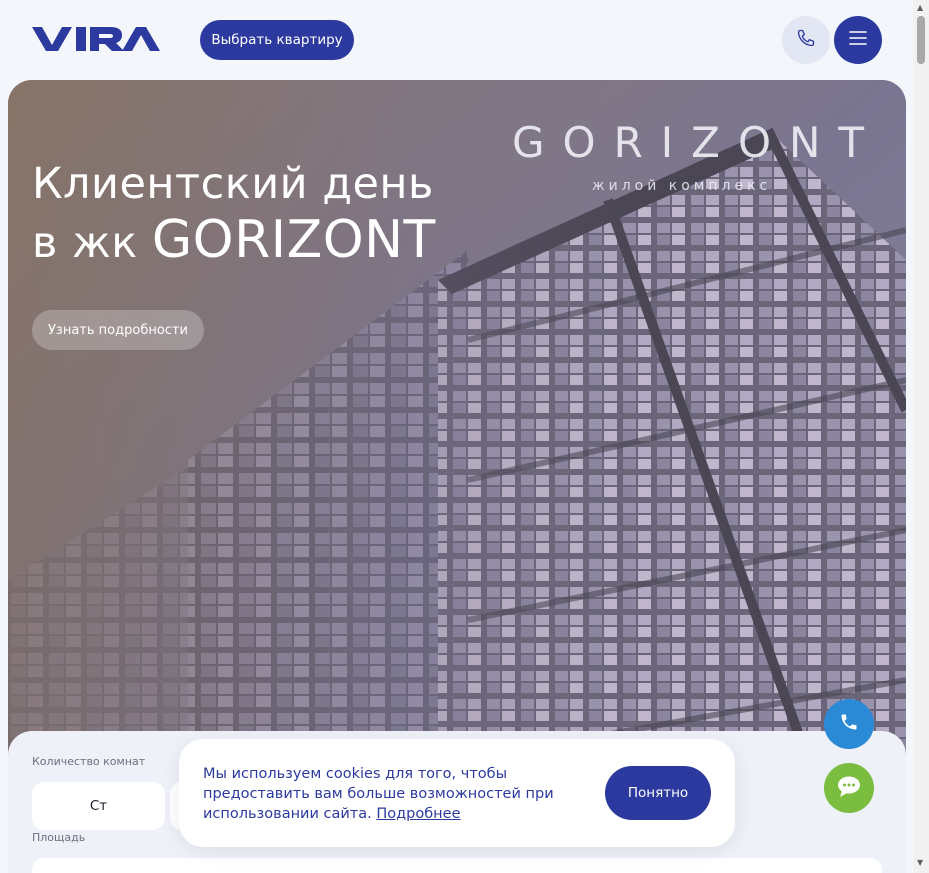  What do you see at coordinates (920, 863) in the screenshot?
I see `scroll-down-icon: ▼` at bounding box center [920, 863].